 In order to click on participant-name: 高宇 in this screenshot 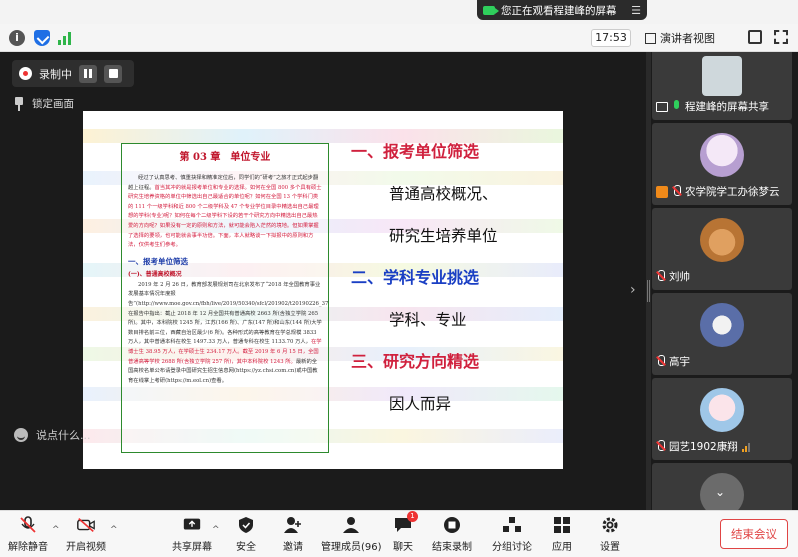, I will do `click(679, 362)`.